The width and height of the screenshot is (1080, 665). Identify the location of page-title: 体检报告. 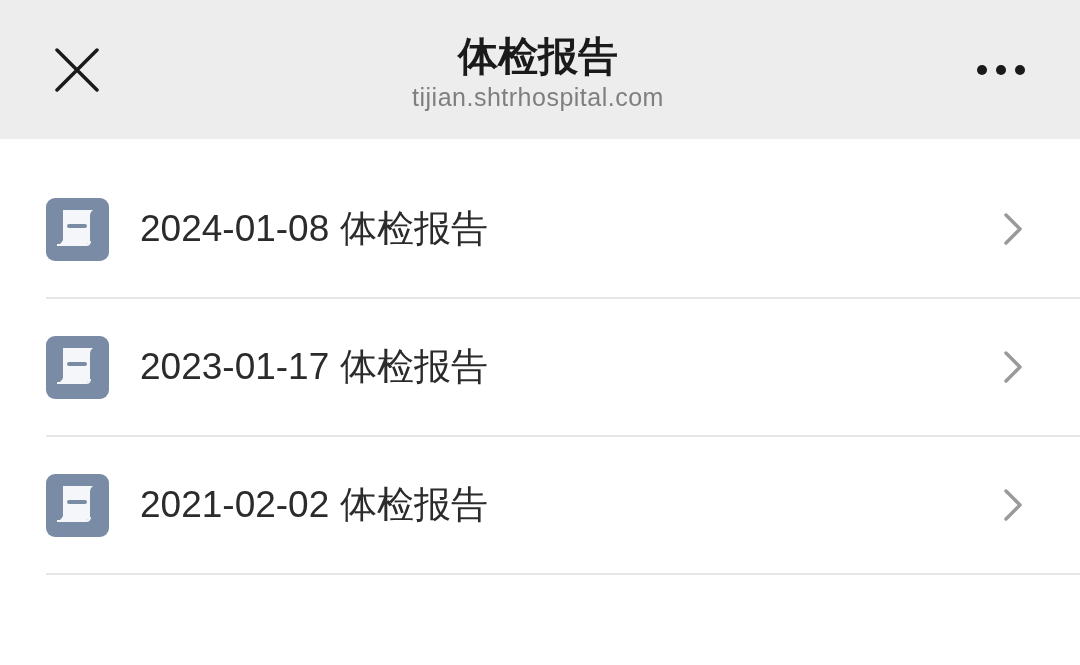
(538, 56).